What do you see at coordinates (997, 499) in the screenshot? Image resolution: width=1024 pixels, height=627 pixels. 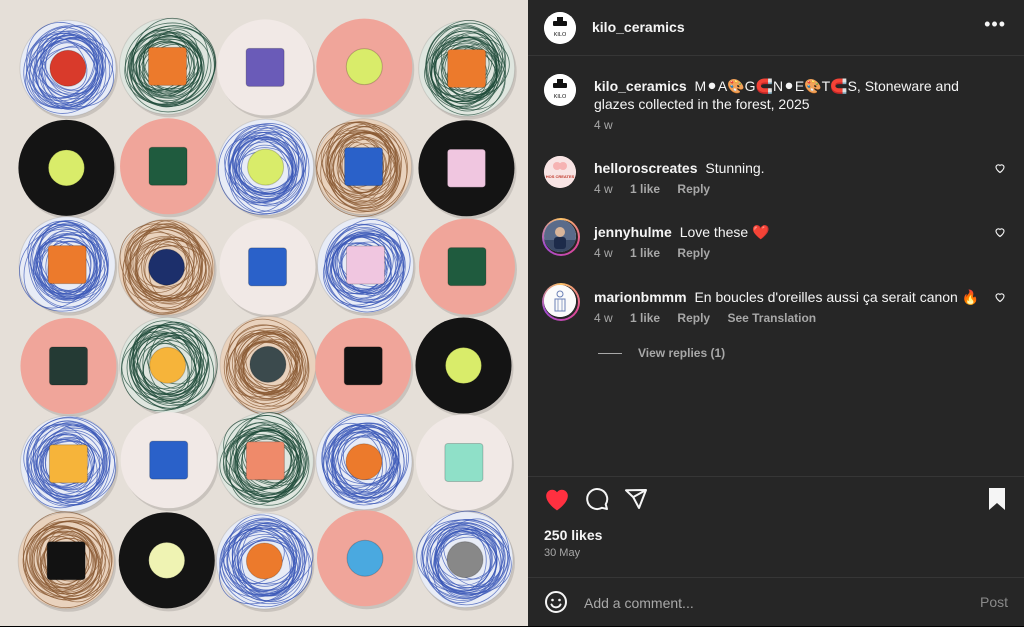 I see `bookmark-icon` at bounding box center [997, 499].